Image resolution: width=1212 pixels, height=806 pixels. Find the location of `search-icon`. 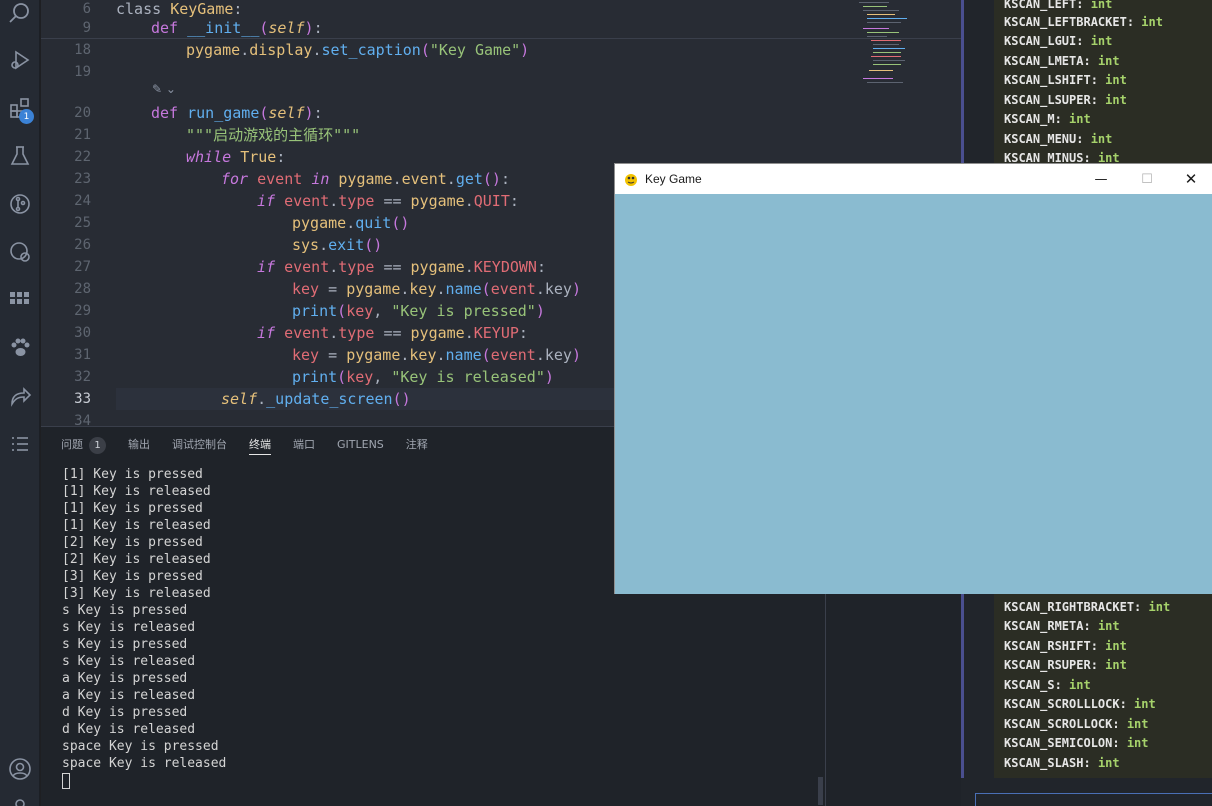

search-icon is located at coordinates (20, 14).